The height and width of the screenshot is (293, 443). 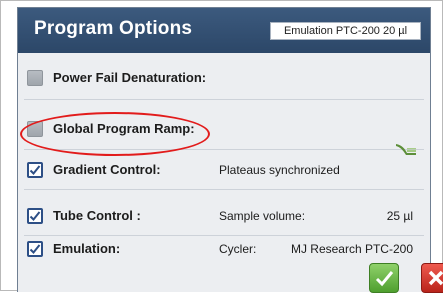 I want to click on power-fail-label: Power Fail Denaturation:, so click(x=130, y=77).